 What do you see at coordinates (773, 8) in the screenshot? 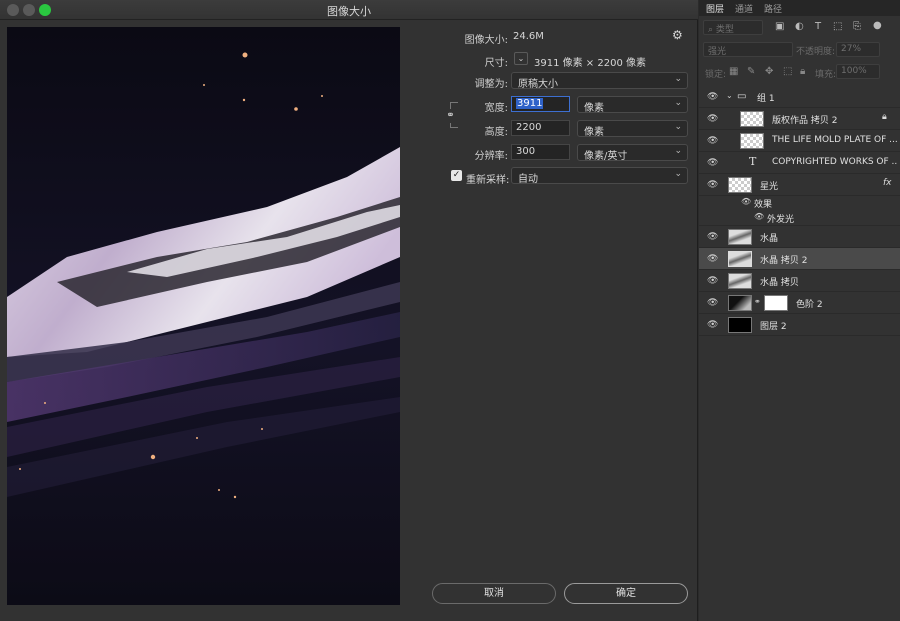
I see `tab-paths: 路径` at bounding box center [773, 8].